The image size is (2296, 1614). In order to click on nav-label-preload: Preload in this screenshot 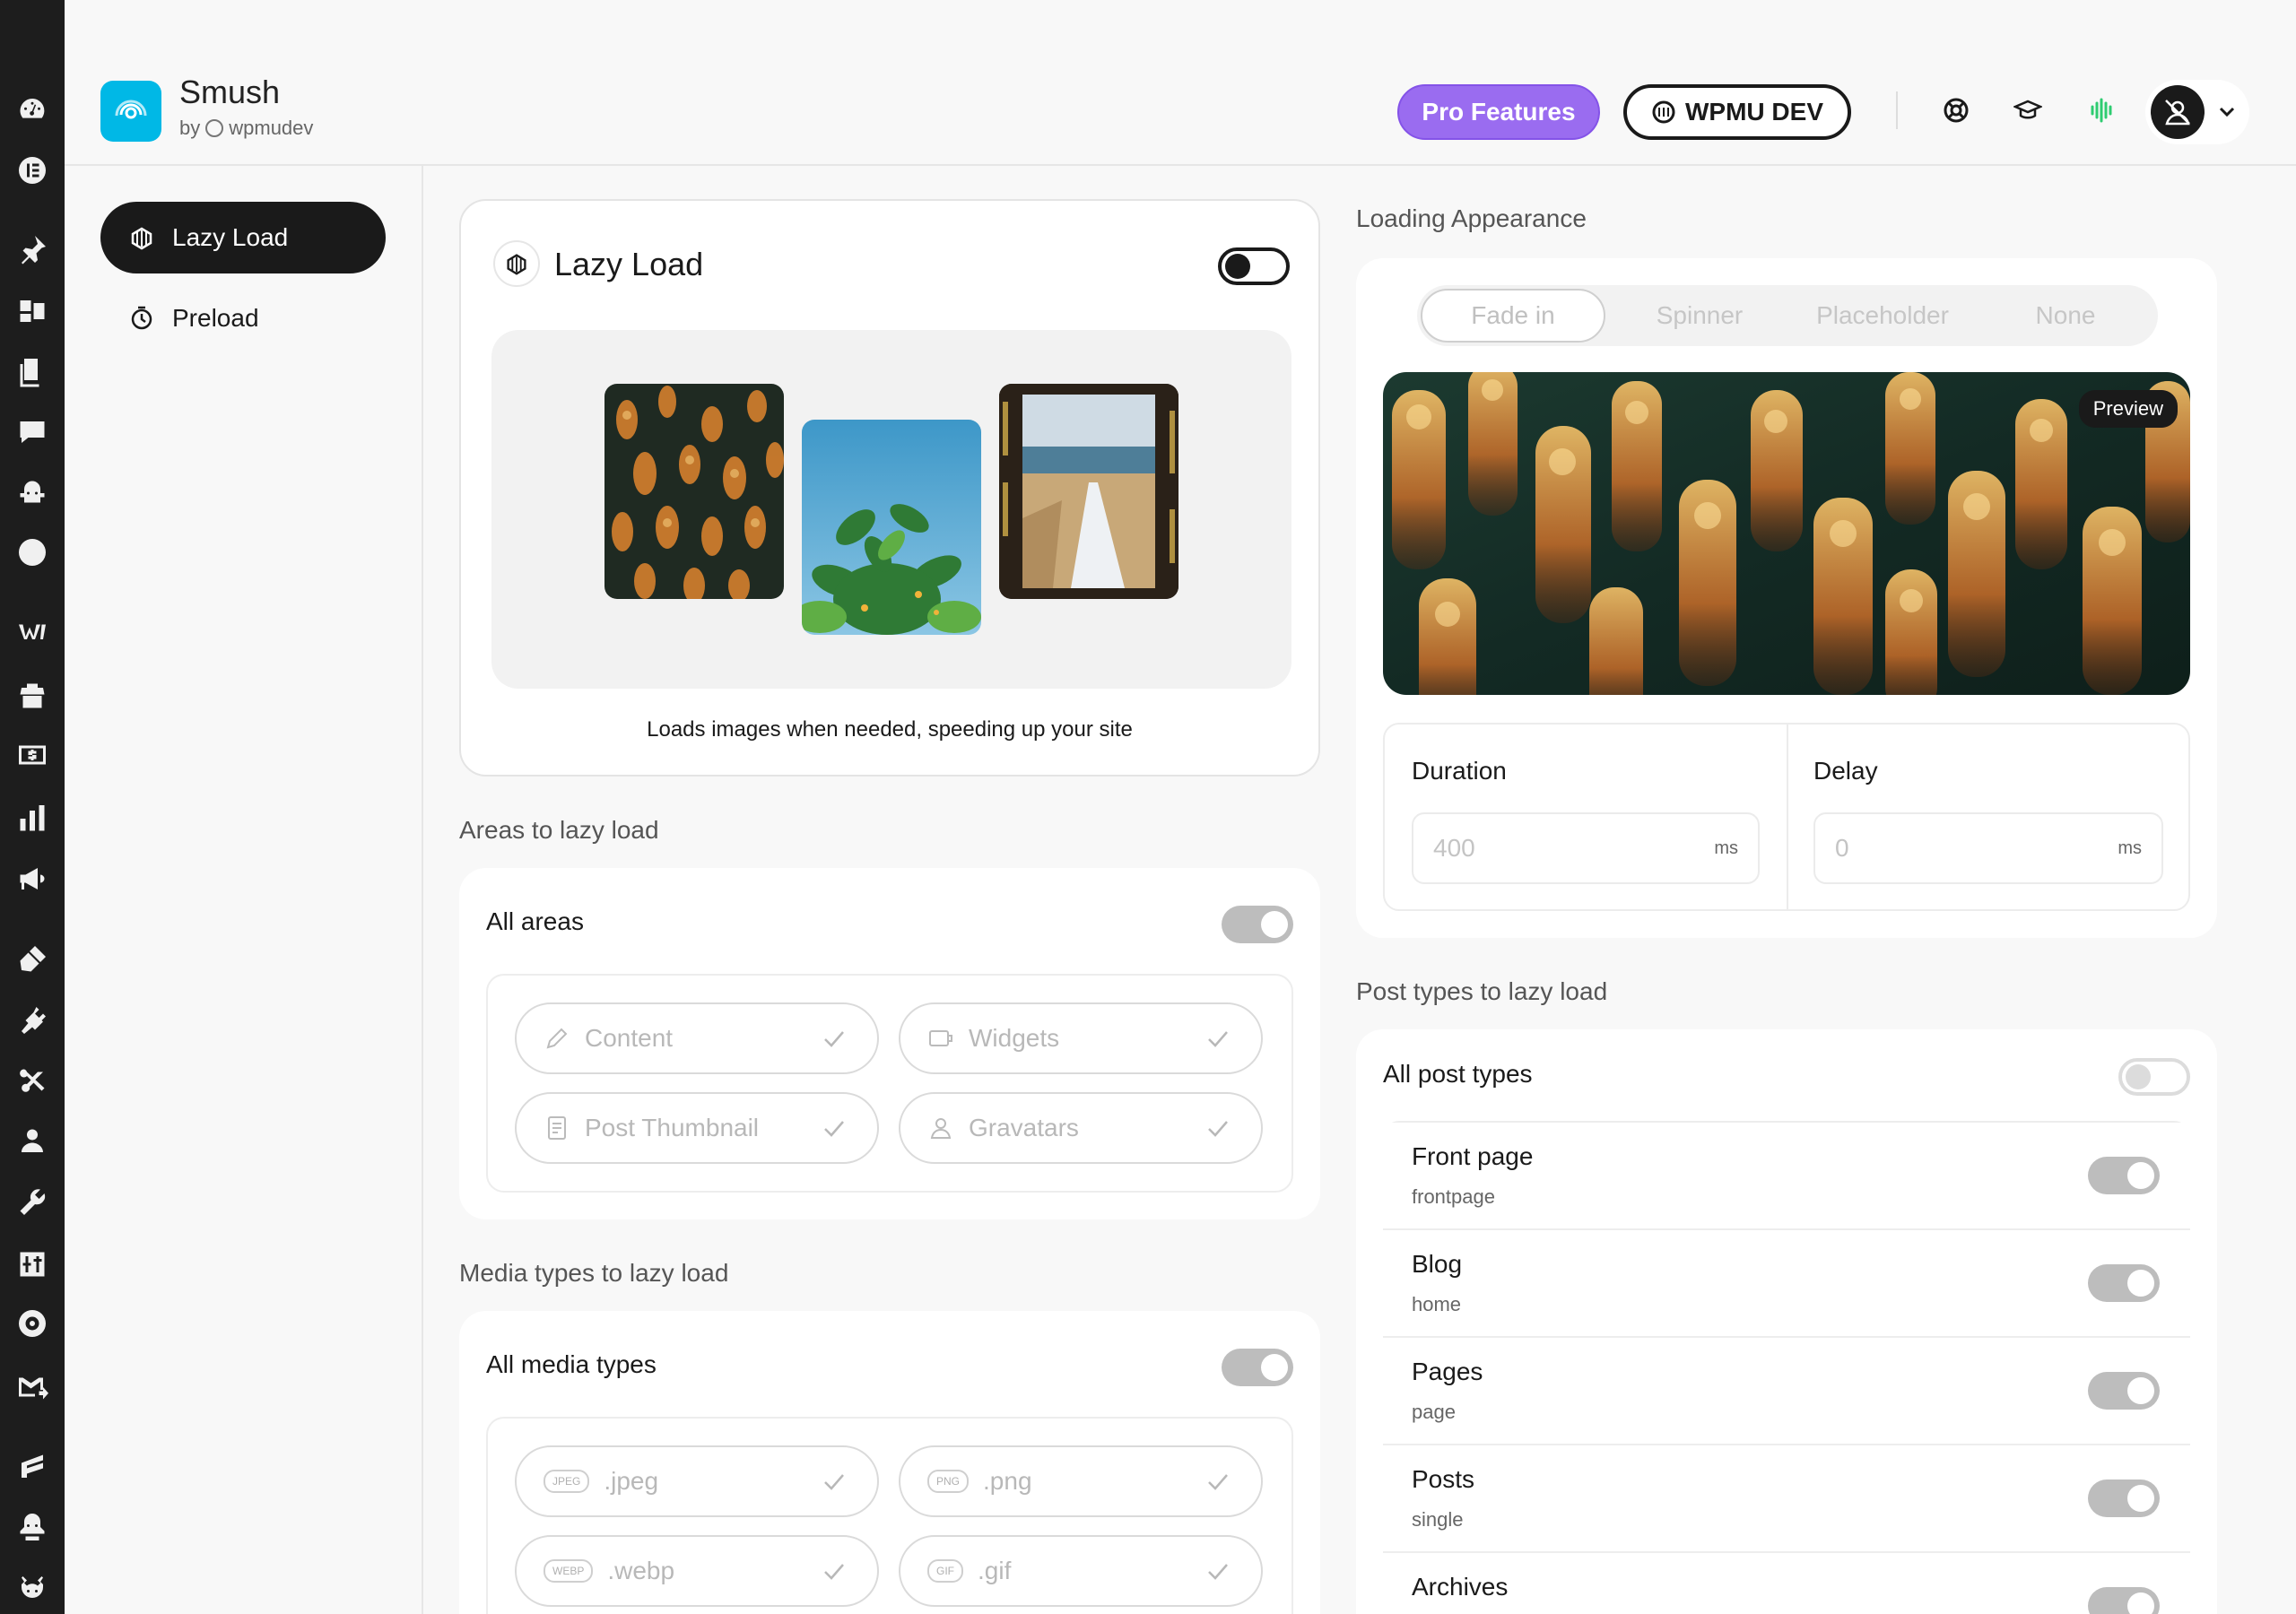, I will do `click(215, 318)`.